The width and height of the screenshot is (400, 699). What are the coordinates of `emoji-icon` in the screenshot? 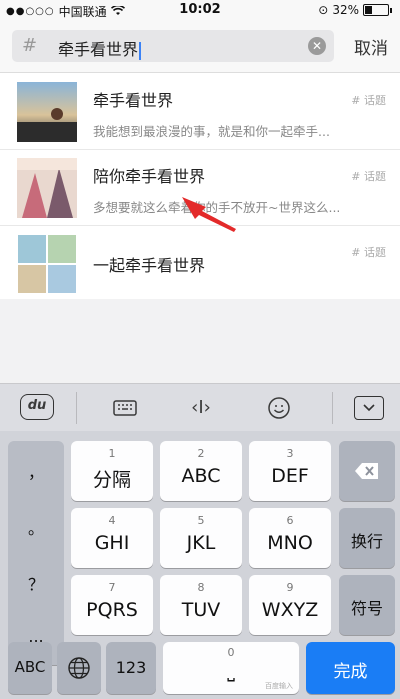 It's located at (279, 408).